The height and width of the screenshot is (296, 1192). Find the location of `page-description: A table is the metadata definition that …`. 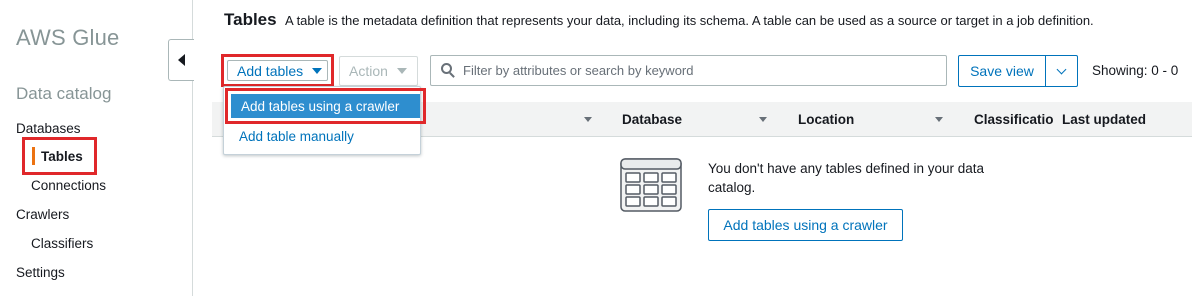

page-description: A table is the metadata definition that … is located at coordinates (689, 20).